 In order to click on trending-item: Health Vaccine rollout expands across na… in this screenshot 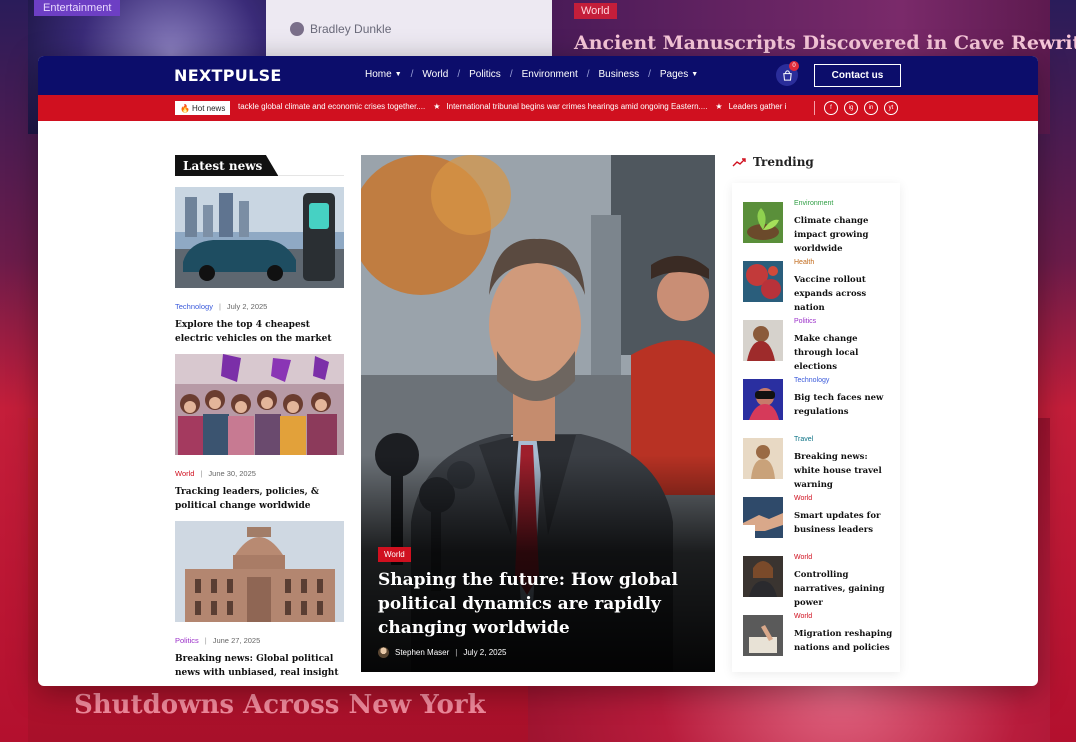, I will do `click(818, 286)`.